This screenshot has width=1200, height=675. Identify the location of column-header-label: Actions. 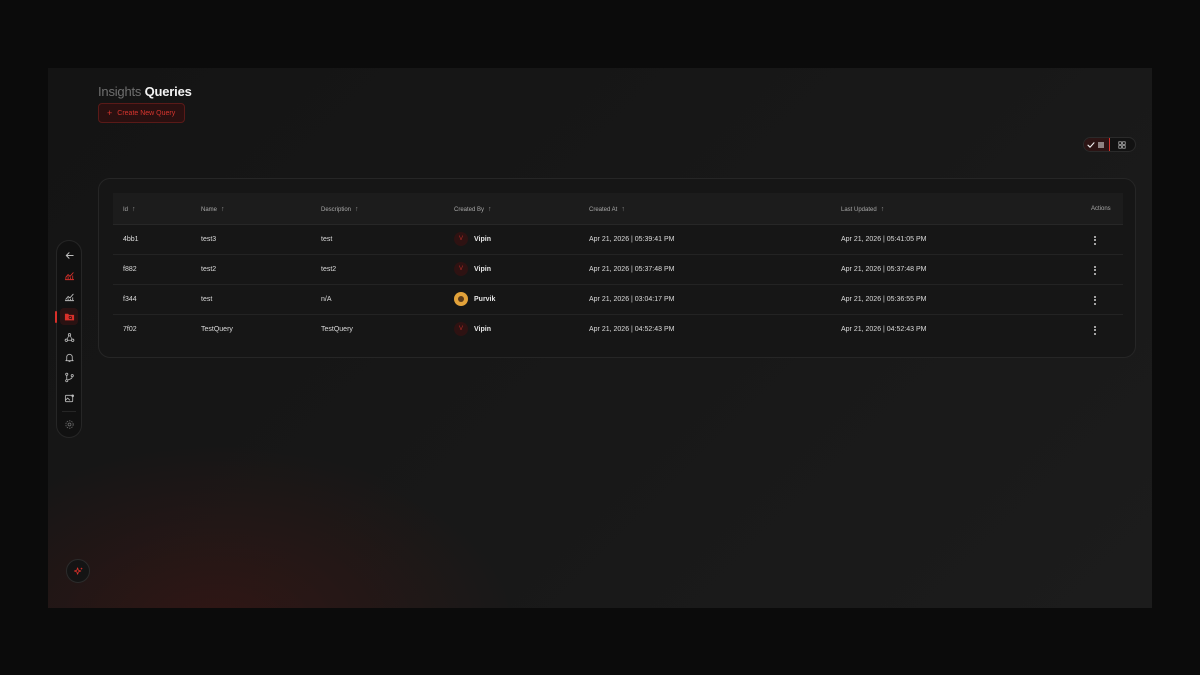
(1101, 209).